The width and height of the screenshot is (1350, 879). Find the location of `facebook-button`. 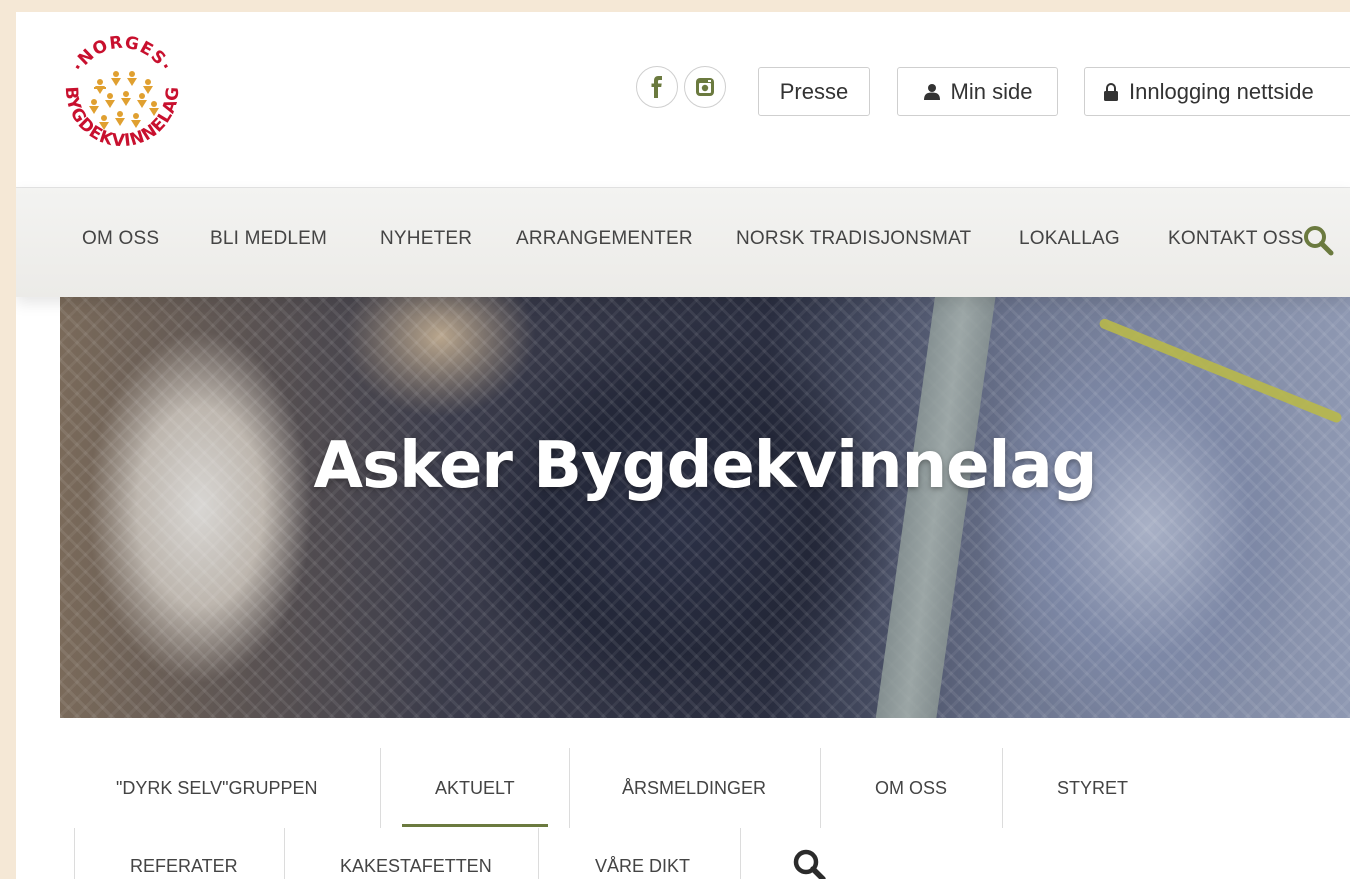

facebook-button is located at coordinates (657, 87).